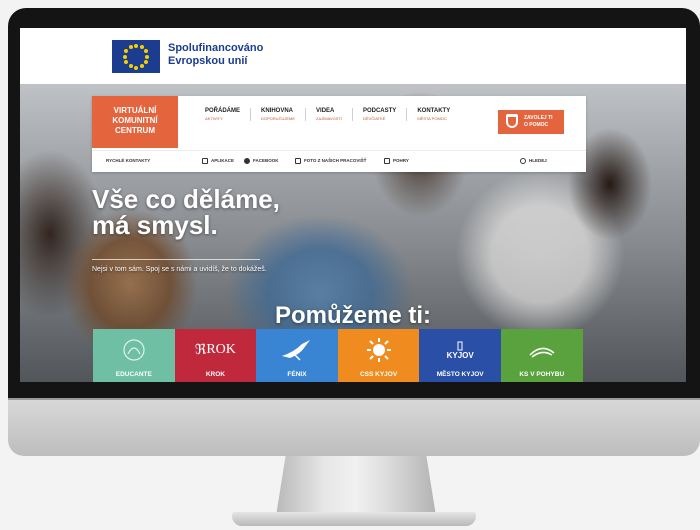 The height and width of the screenshot is (530, 700). Describe the element at coordinates (378, 374) in the screenshot. I see `tile-label: CSS KYJOV` at that location.